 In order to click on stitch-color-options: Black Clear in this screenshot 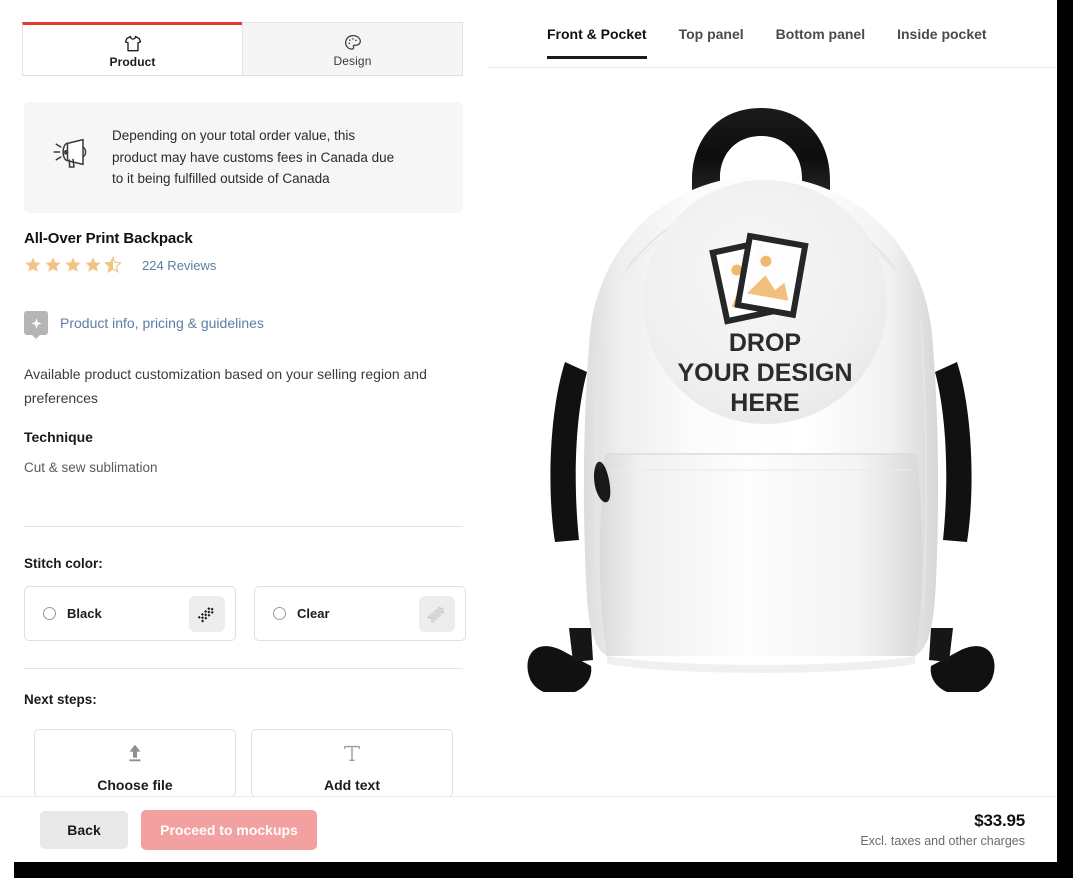, I will do `click(245, 613)`.